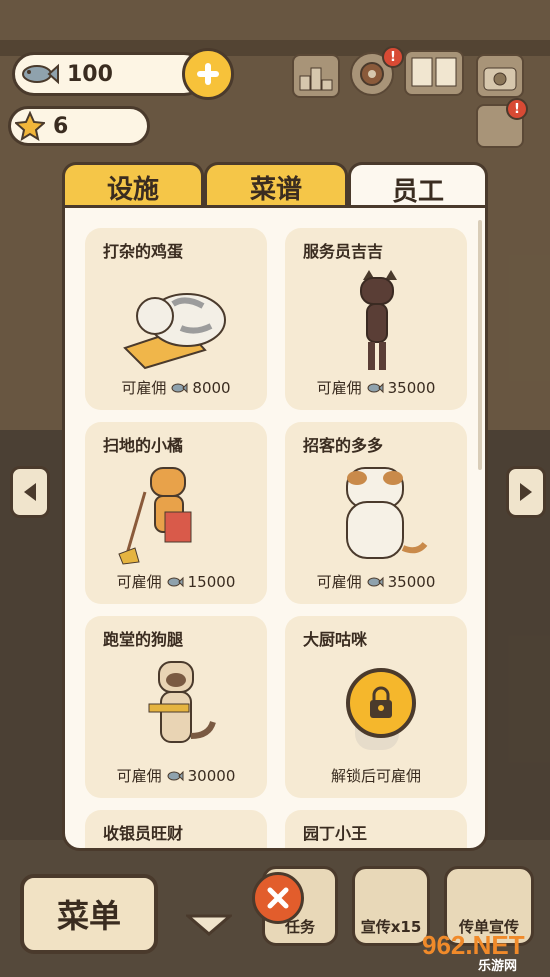 Image resolution: width=550 pixels, height=977 pixels. I want to click on camera-icon, so click(500, 79).